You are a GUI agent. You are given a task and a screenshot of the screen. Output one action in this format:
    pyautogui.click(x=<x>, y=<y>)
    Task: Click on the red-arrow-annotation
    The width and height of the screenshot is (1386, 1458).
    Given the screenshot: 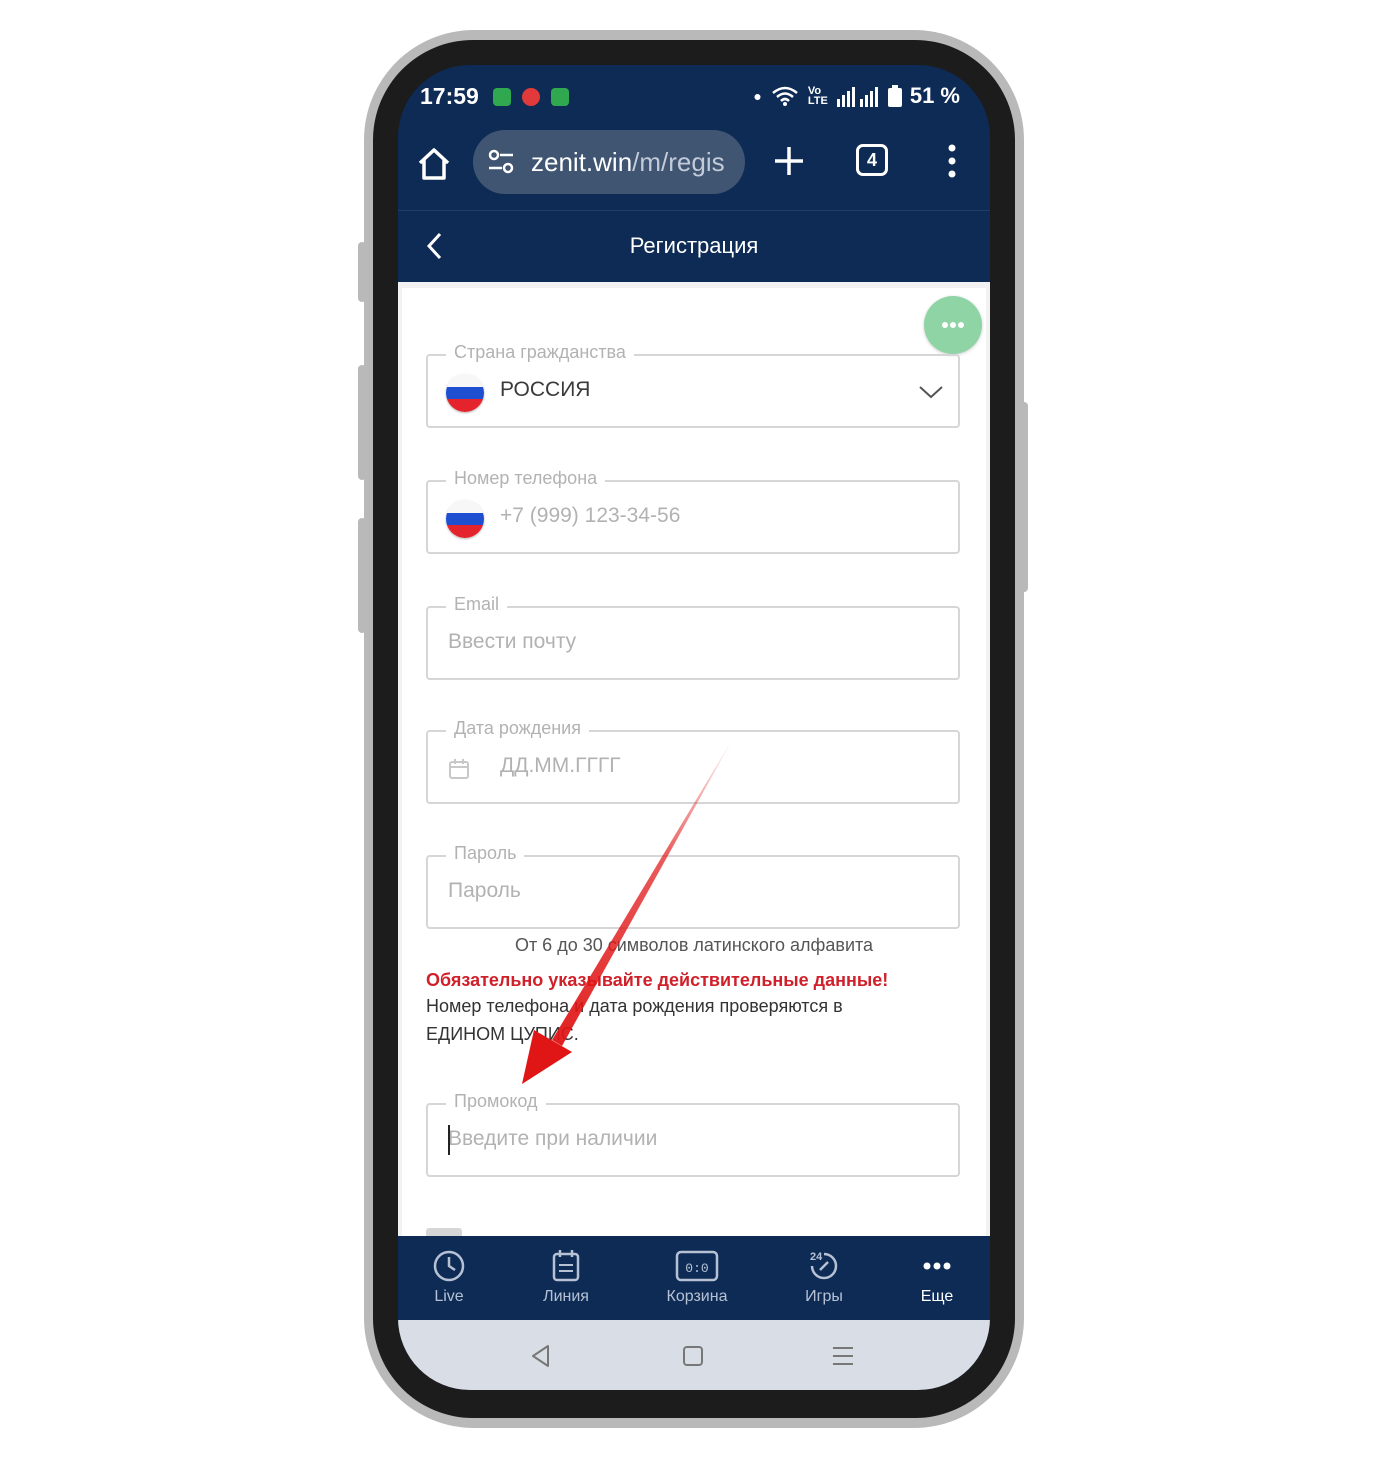 What is the action you would take?
    pyautogui.click(x=628, y=909)
    